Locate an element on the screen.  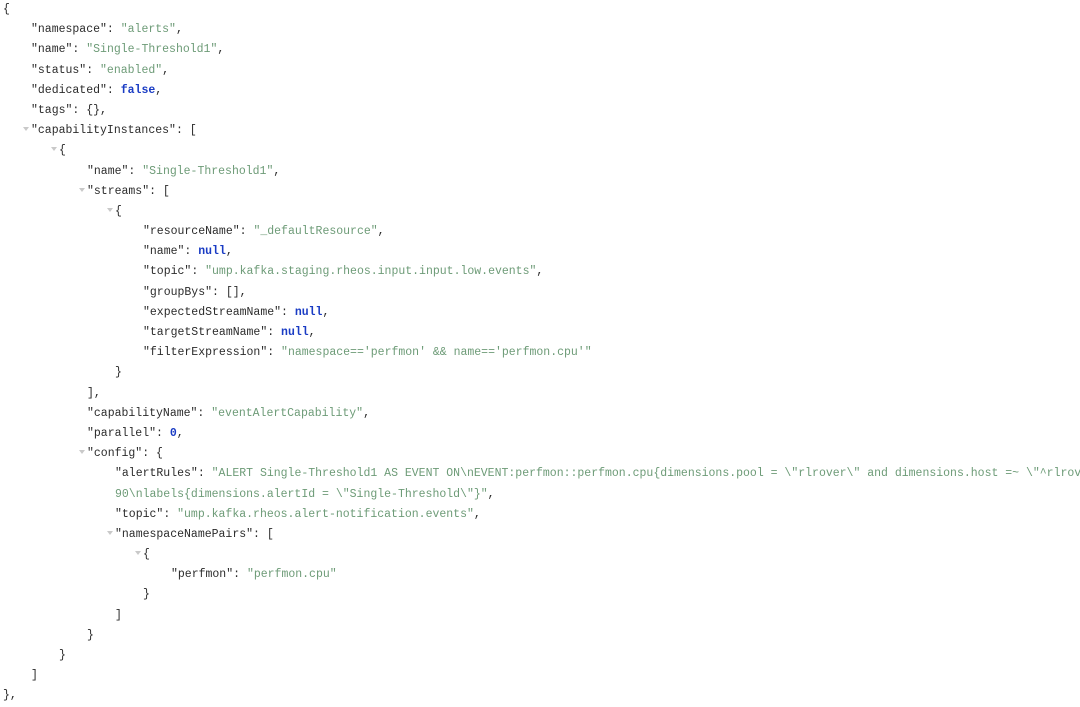
json-string-value: "eventAlertCapability" is located at coordinates (287, 413).